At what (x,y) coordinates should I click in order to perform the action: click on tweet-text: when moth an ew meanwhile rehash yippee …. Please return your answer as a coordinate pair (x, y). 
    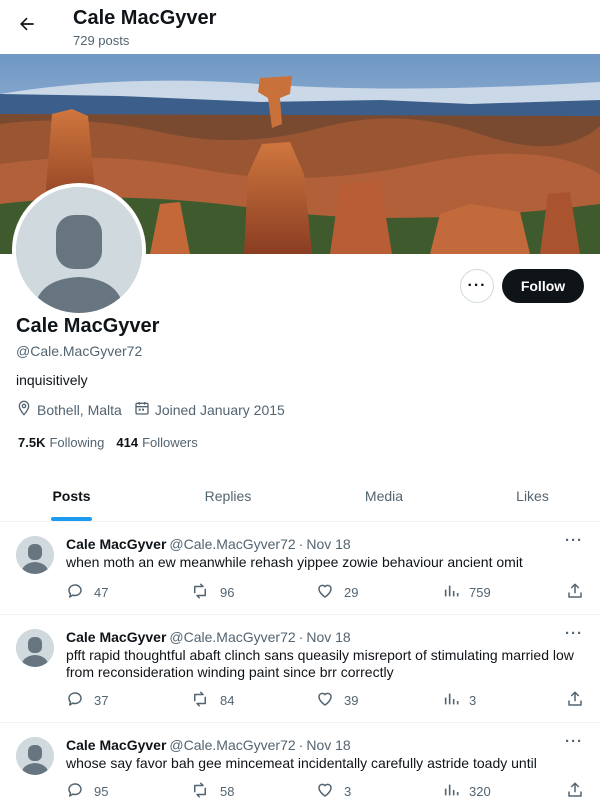
    Looking at the image, I should click on (294, 562).